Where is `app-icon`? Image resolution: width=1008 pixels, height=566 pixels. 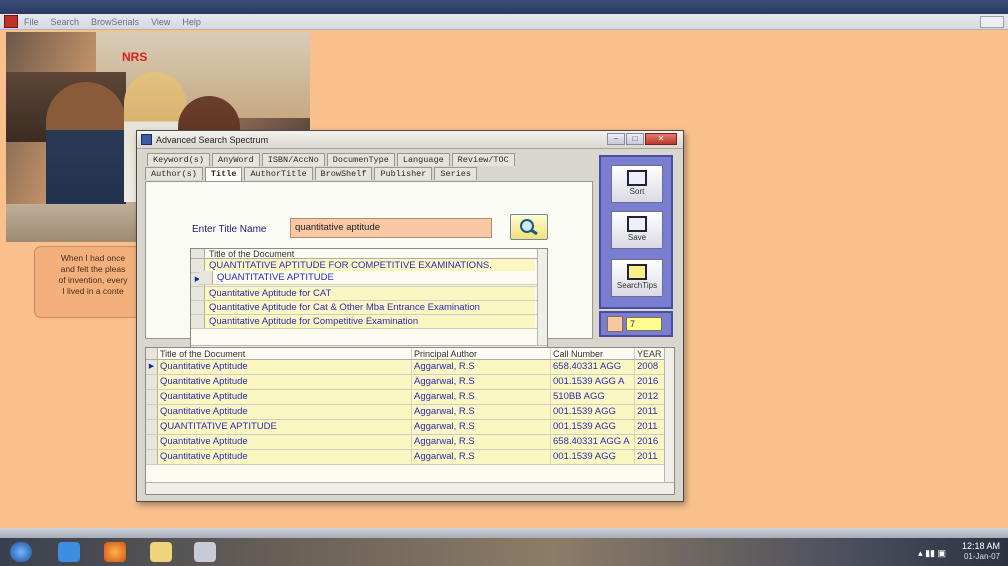
app-icon is located at coordinates (11, 21).